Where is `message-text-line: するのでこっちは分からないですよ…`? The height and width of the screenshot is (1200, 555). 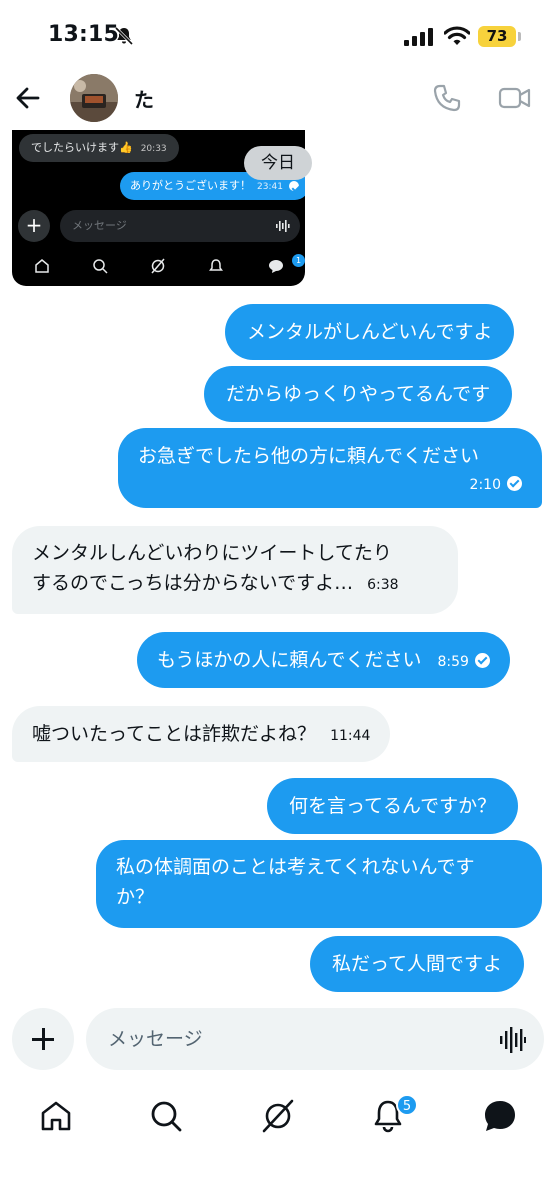
message-text-line: するのでこっちは分からないですよ… is located at coordinates (193, 583).